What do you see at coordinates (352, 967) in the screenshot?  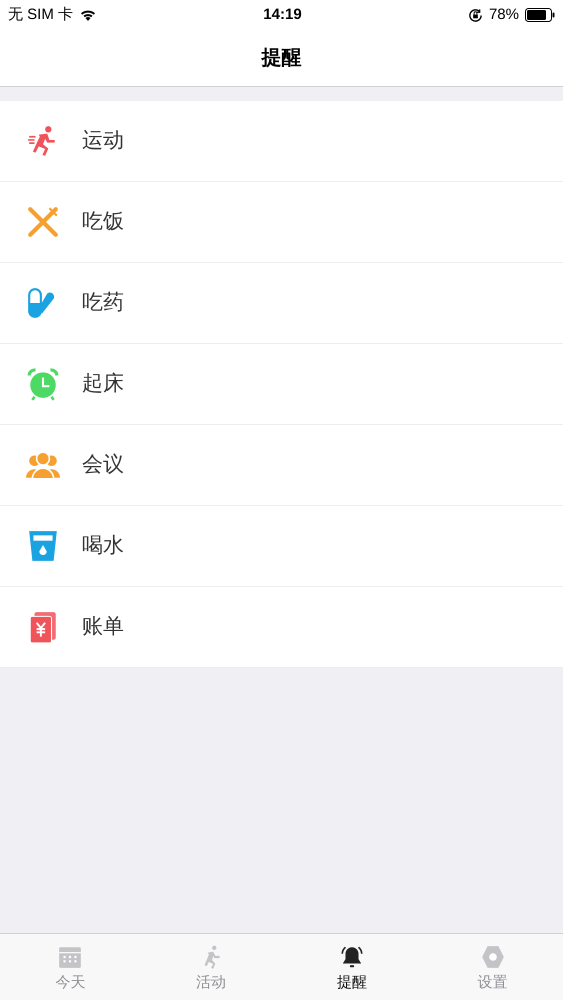 I see `tab-item: 提醒` at bounding box center [352, 967].